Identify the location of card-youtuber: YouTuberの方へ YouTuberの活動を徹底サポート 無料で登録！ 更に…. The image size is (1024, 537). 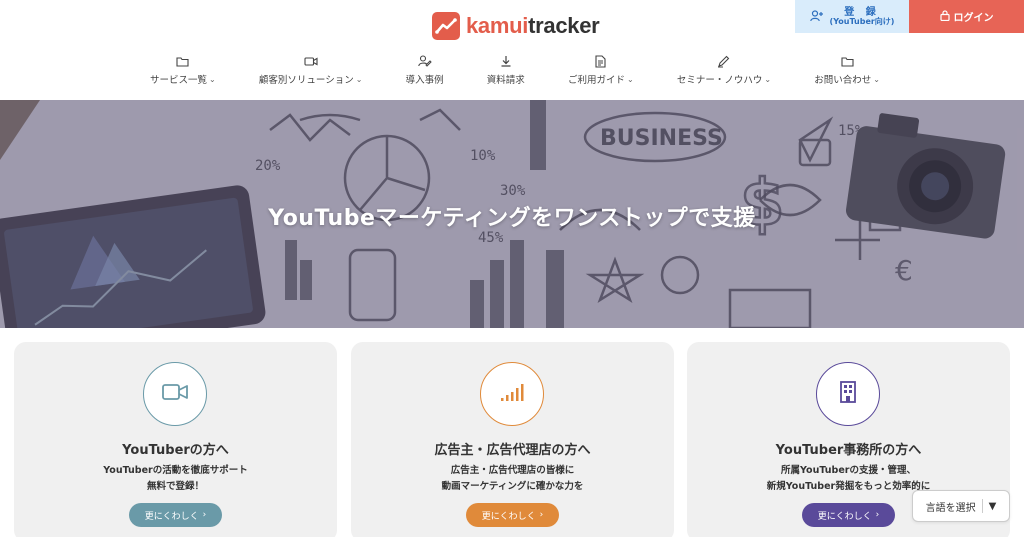
(175, 439).